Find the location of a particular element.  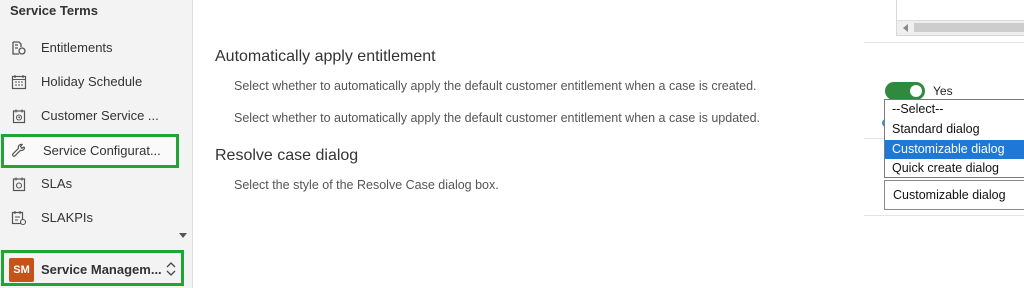

sidebar-item-entitlements: Entitlements is located at coordinates (96, 48).